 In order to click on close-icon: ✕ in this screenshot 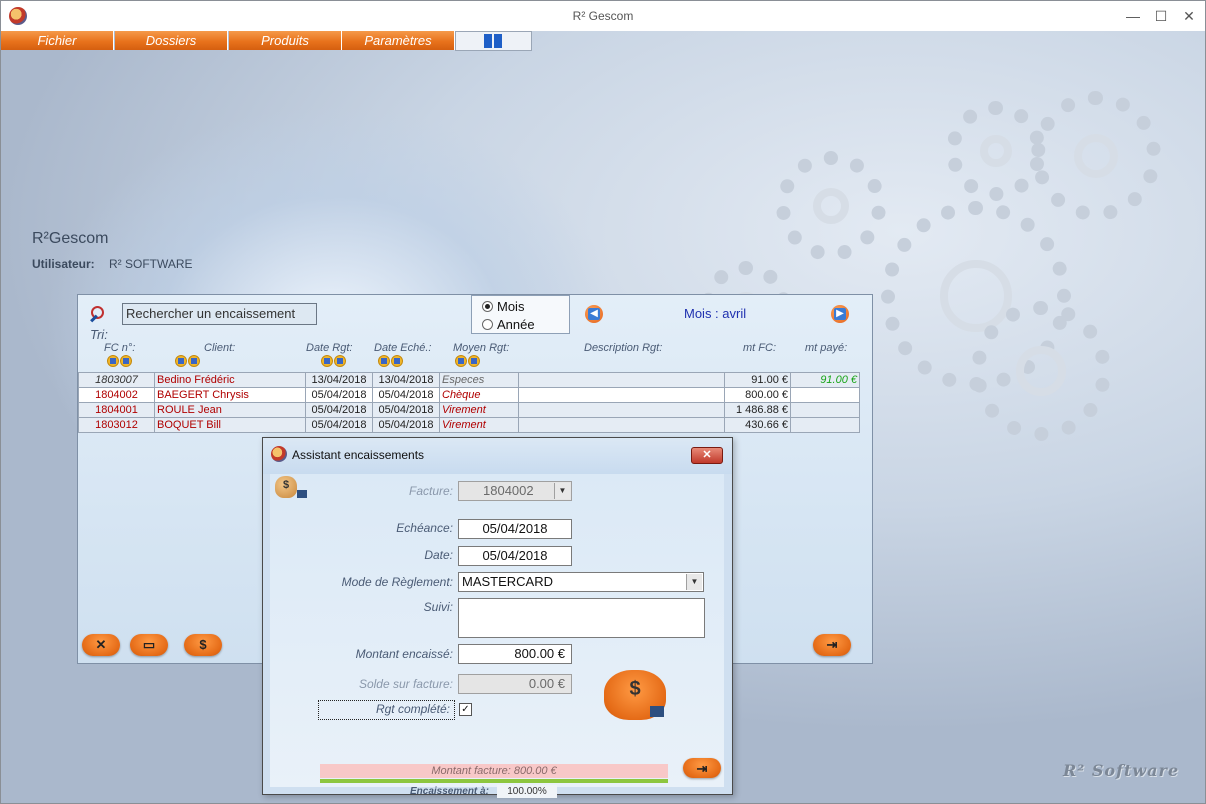, I will do `click(101, 644)`.